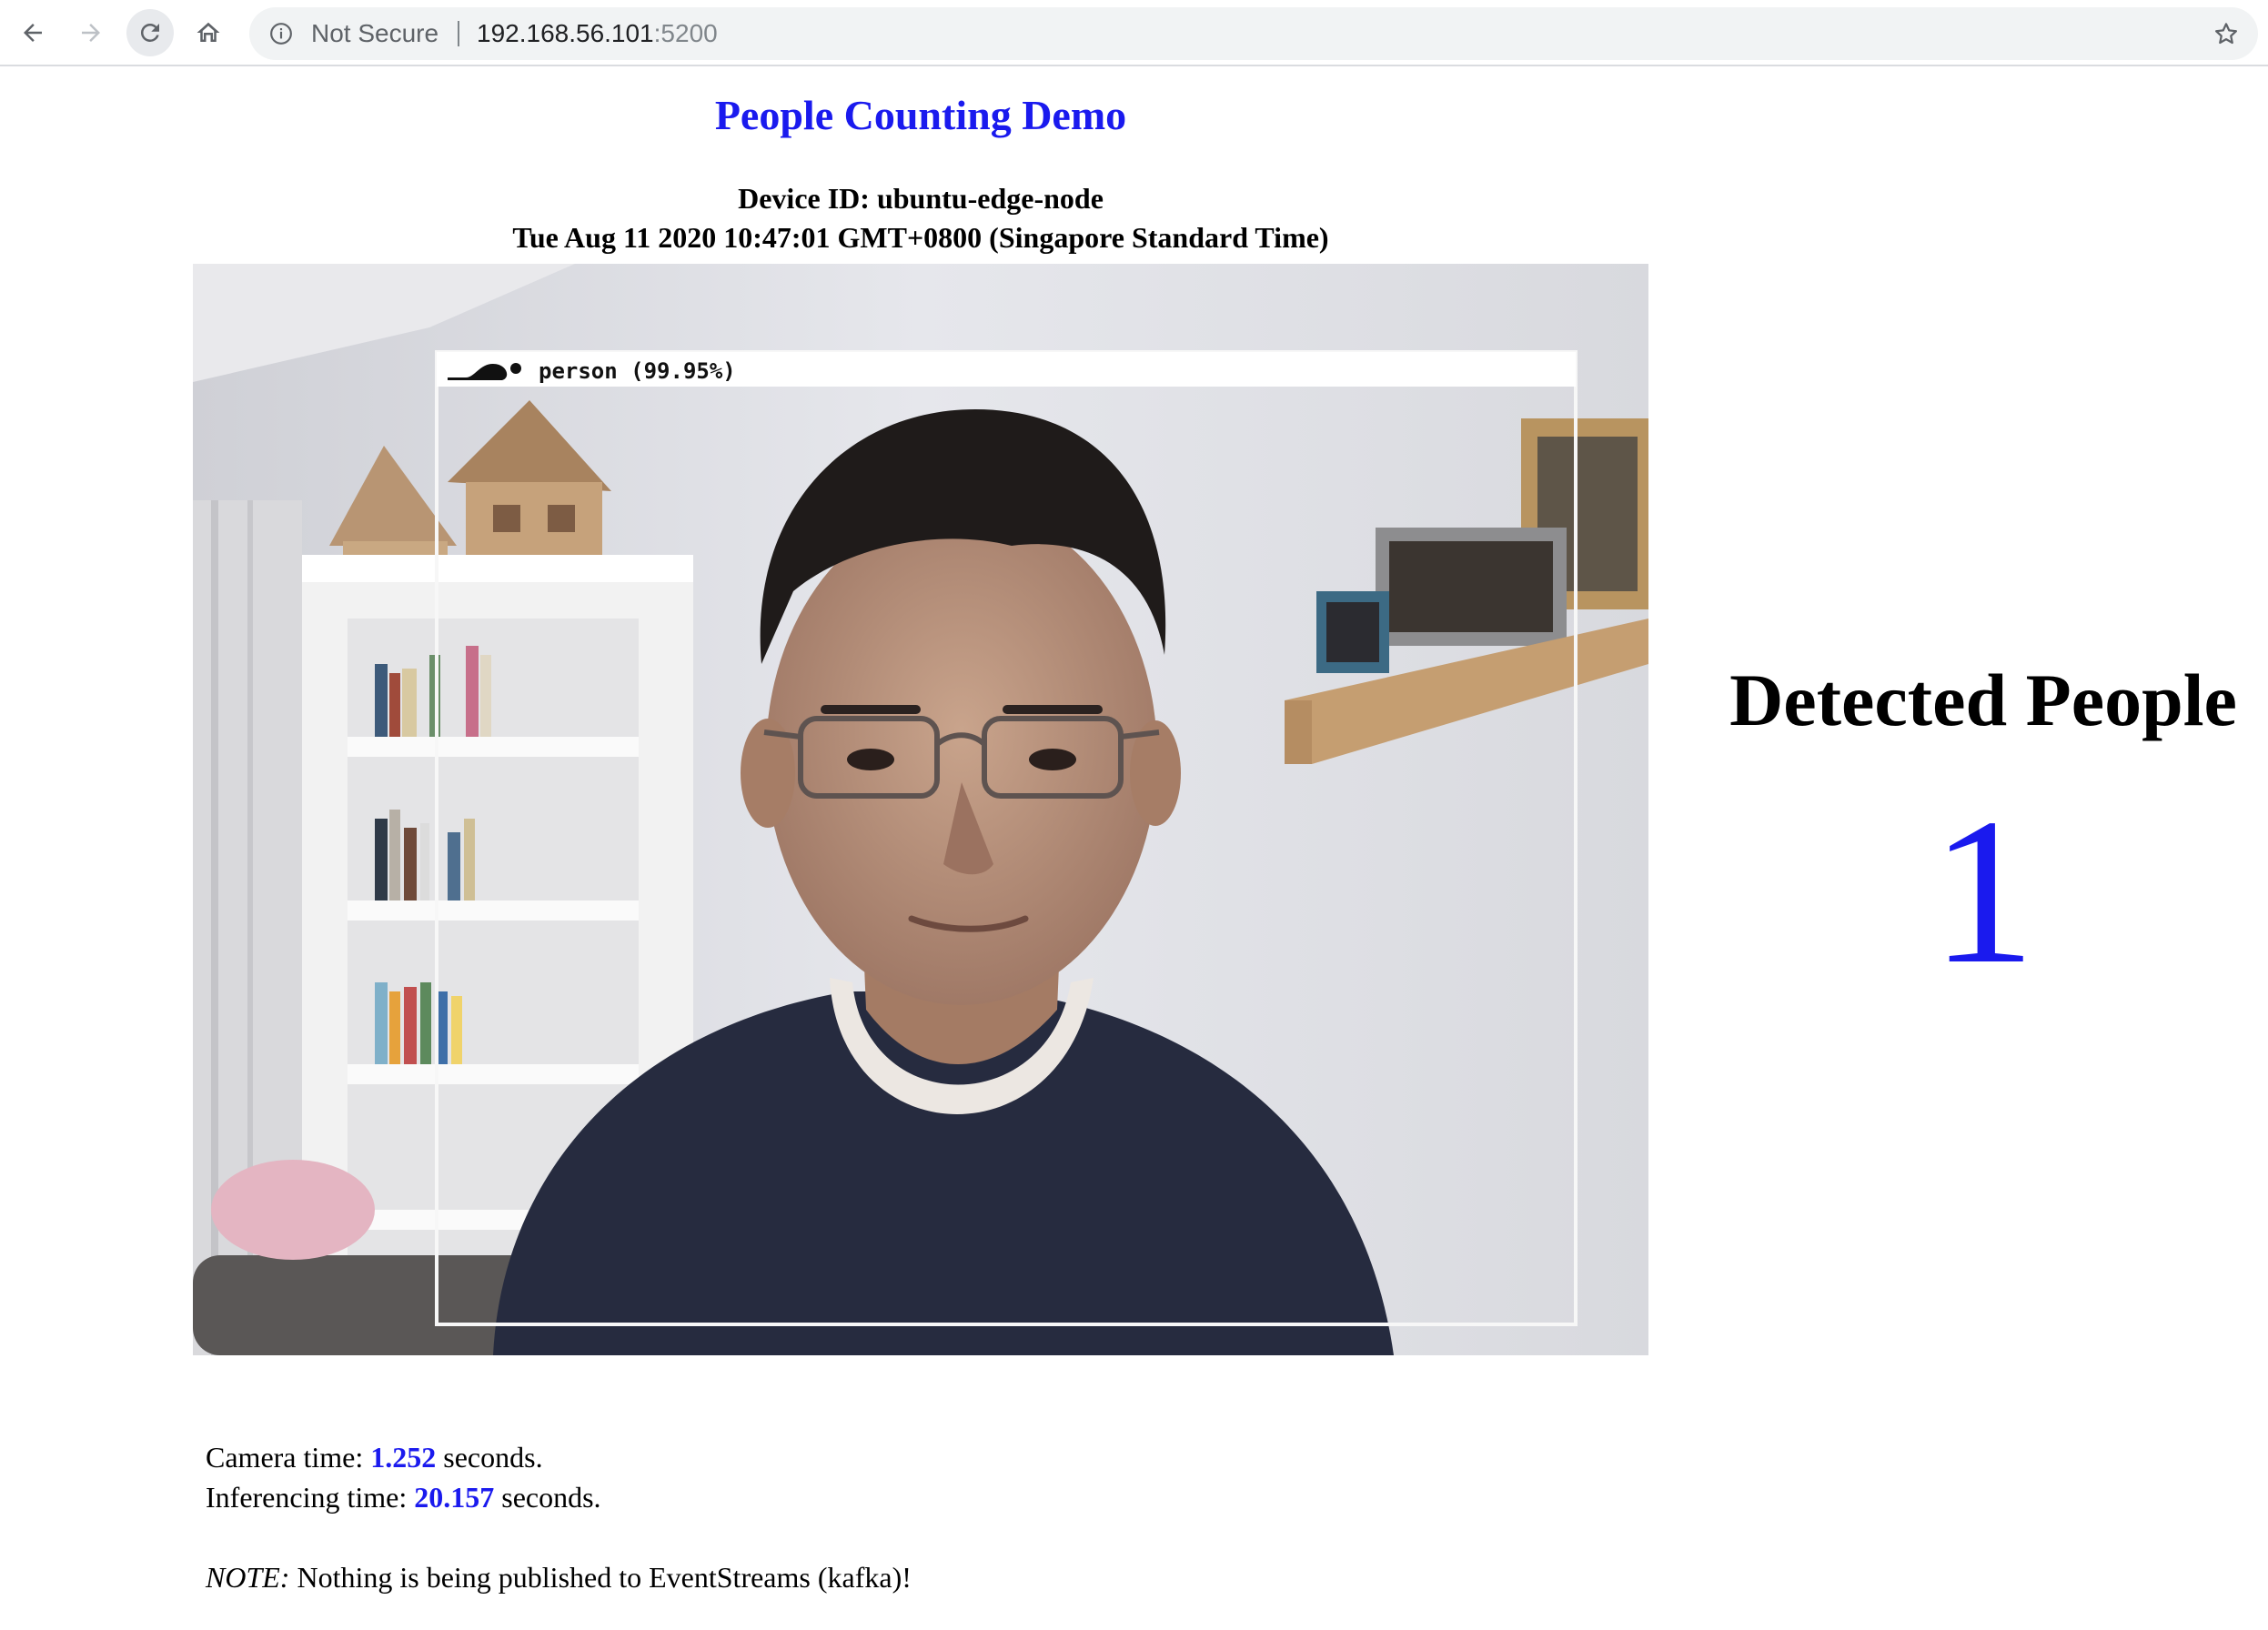 Image resolution: width=2268 pixels, height=1630 pixels. I want to click on back-button, so click(33, 32).